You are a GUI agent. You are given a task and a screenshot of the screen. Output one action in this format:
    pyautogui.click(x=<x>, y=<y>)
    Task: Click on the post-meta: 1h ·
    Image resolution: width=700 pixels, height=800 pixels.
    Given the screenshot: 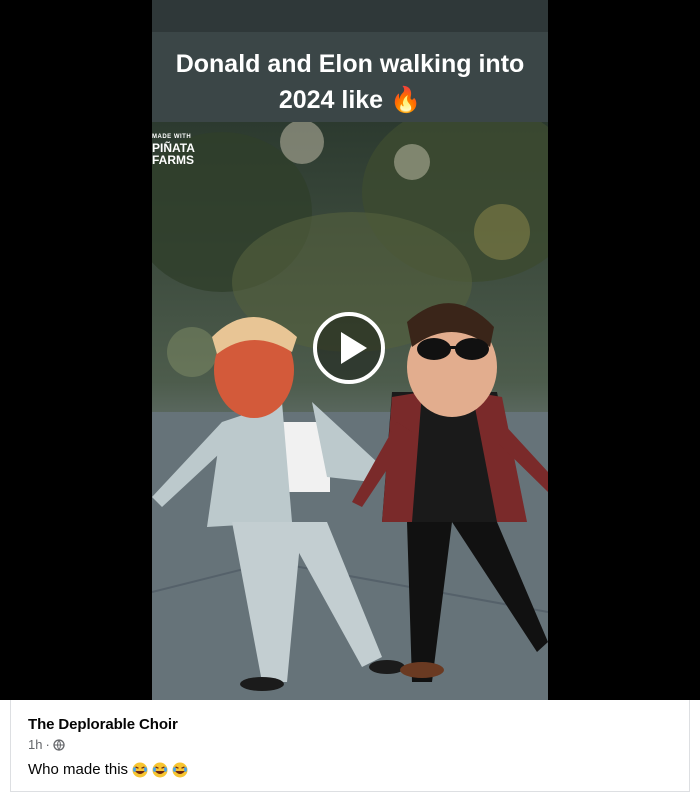 What is the action you would take?
    pyautogui.click(x=46, y=744)
    